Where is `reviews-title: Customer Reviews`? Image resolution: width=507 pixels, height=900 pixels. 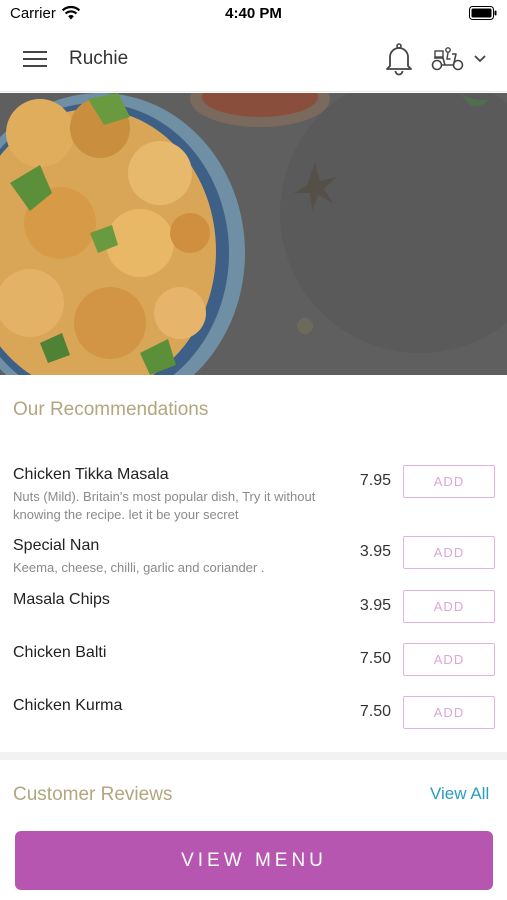
reviews-title: Customer Reviews is located at coordinates (93, 794).